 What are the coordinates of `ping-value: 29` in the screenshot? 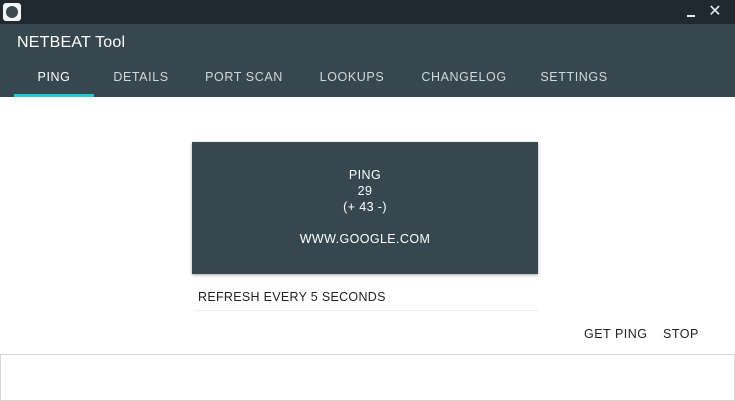 It's located at (365, 191).